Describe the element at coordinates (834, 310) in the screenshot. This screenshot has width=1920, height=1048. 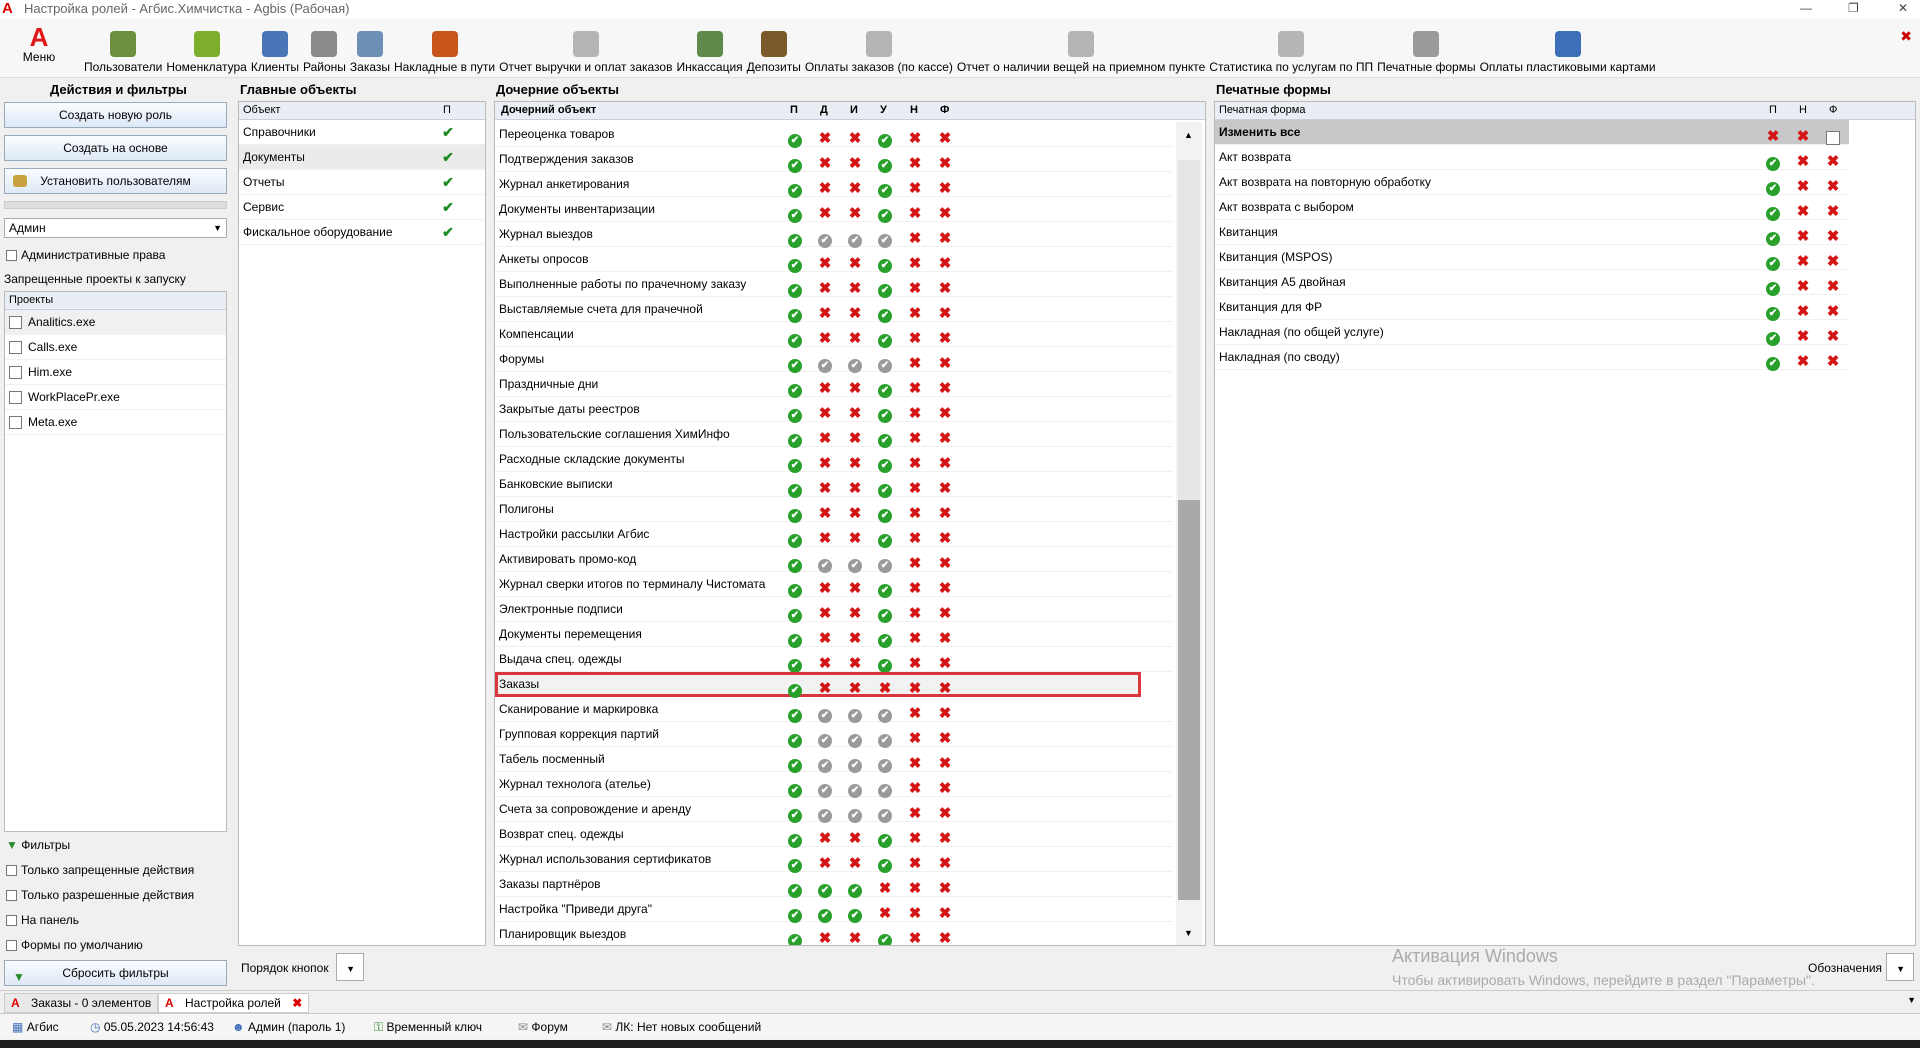
I see `child-object-row: Выставляемые счета для прачечной ✔ ✖ ✖ ✔ ✖ ✖` at that location.